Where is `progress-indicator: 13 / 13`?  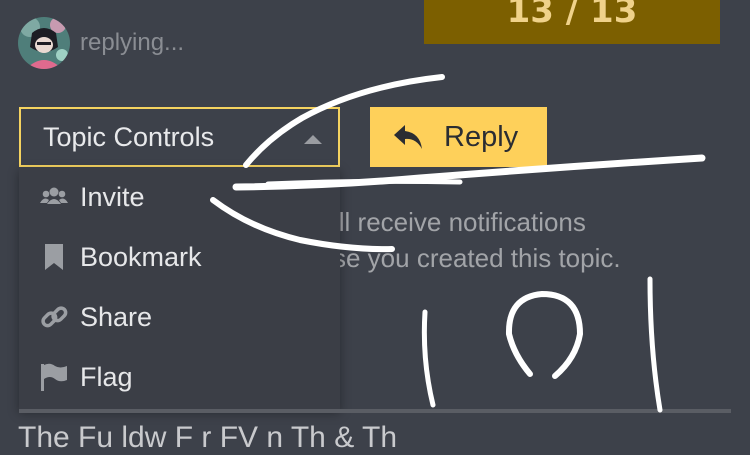
progress-indicator: 13 / 13 is located at coordinates (572, 22).